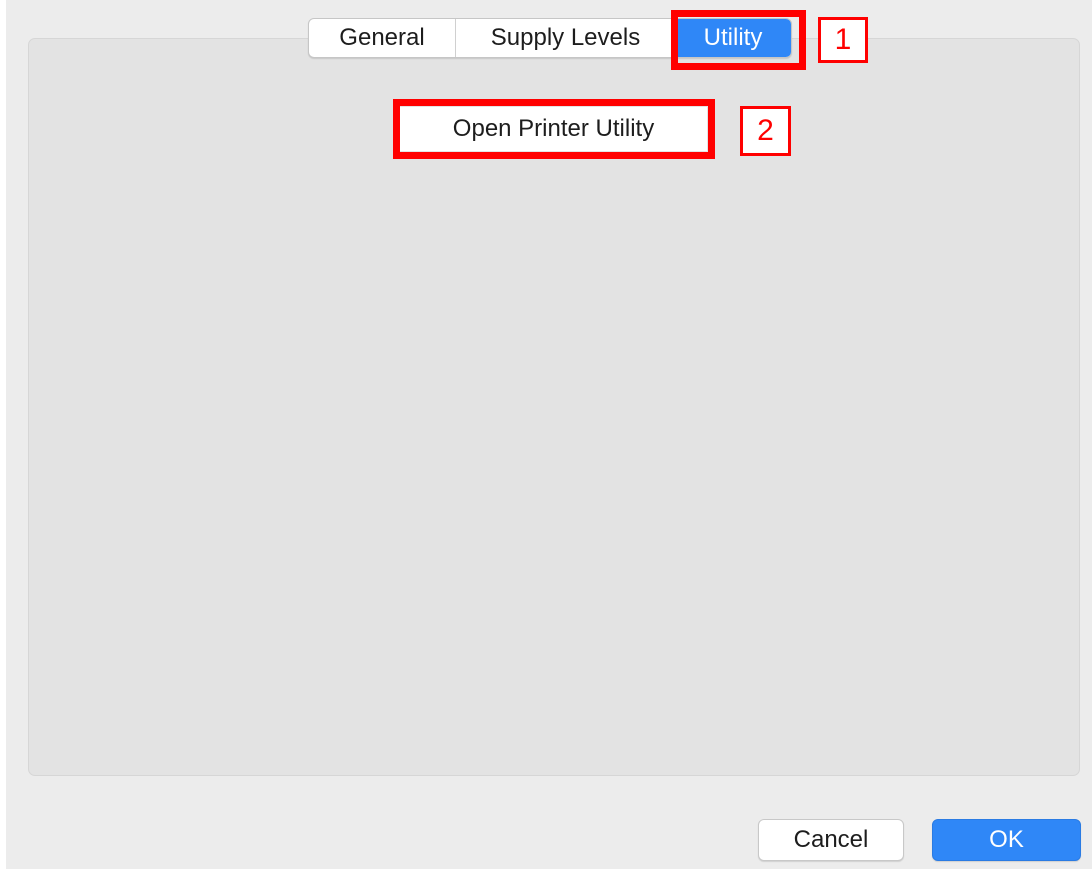 The height and width of the screenshot is (869, 1092). What do you see at coordinates (3, 434) in the screenshot?
I see `window-edge` at bounding box center [3, 434].